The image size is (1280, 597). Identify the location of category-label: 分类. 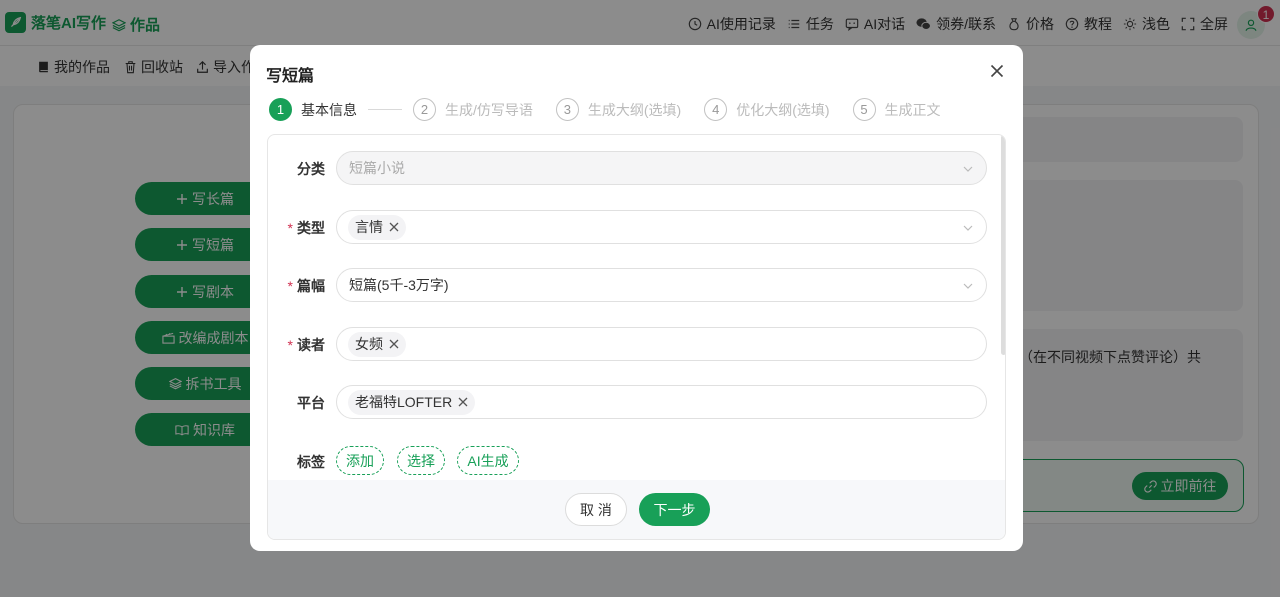
(311, 169).